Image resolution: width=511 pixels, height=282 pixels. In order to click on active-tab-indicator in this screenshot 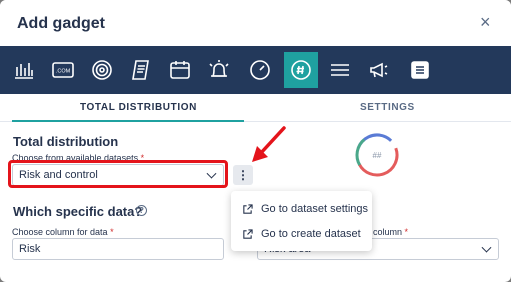, I will do `click(128, 121)`.